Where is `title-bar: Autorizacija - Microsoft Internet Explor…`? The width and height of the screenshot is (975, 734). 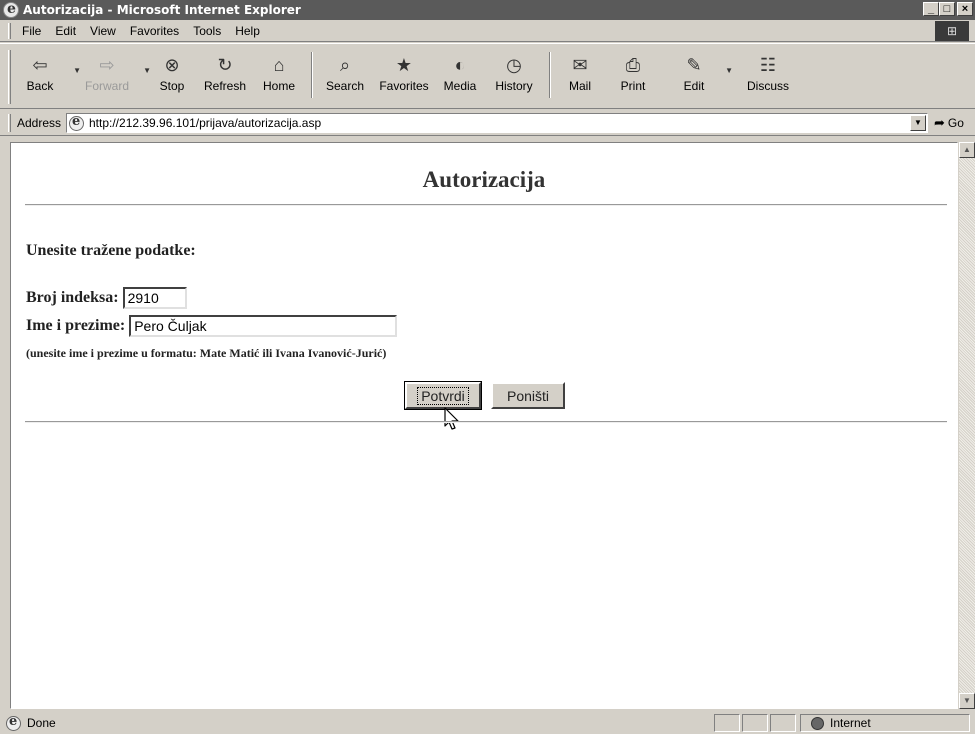
title-bar: Autorizacija - Microsoft Internet Explor… is located at coordinates (487, 10).